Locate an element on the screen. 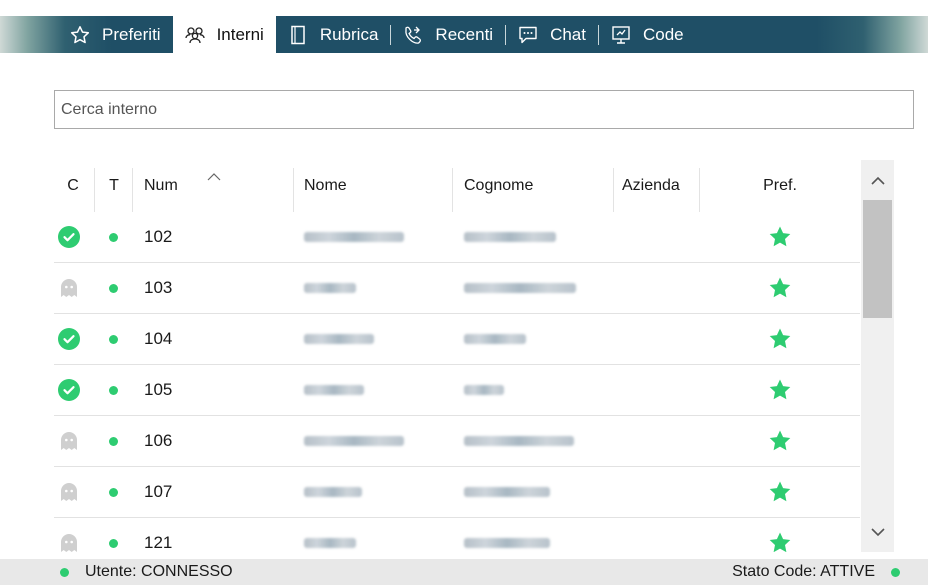  tab-chat: Chat is located at coordinates (552, 34).